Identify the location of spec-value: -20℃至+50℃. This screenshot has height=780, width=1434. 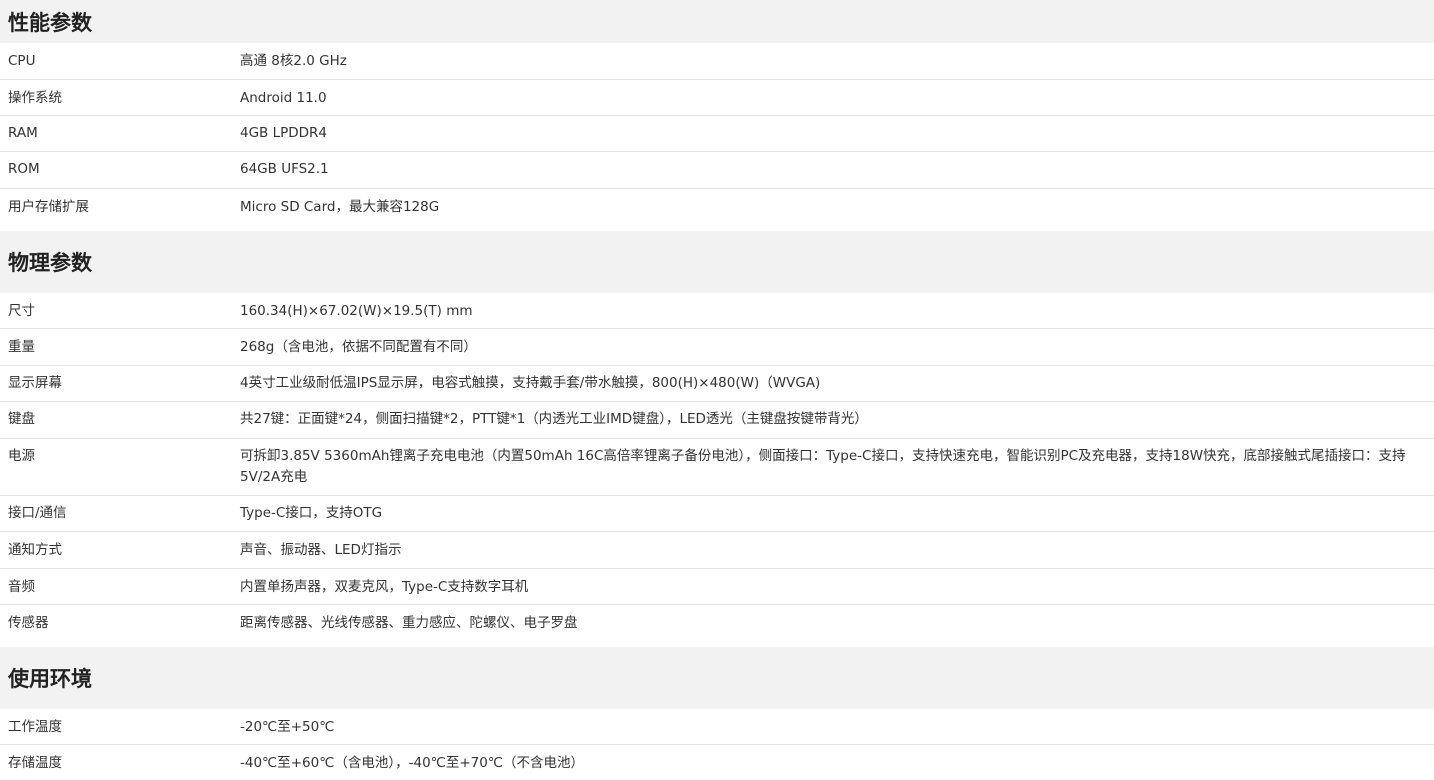
(287, 727).